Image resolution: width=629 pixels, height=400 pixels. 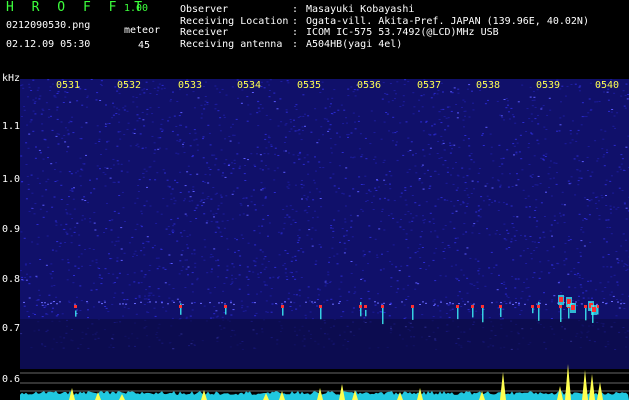 What do you see at coordinates (429, 85) in the screenshot?
I see `time-tick-label: 0537` at bounding box center [429, 85].